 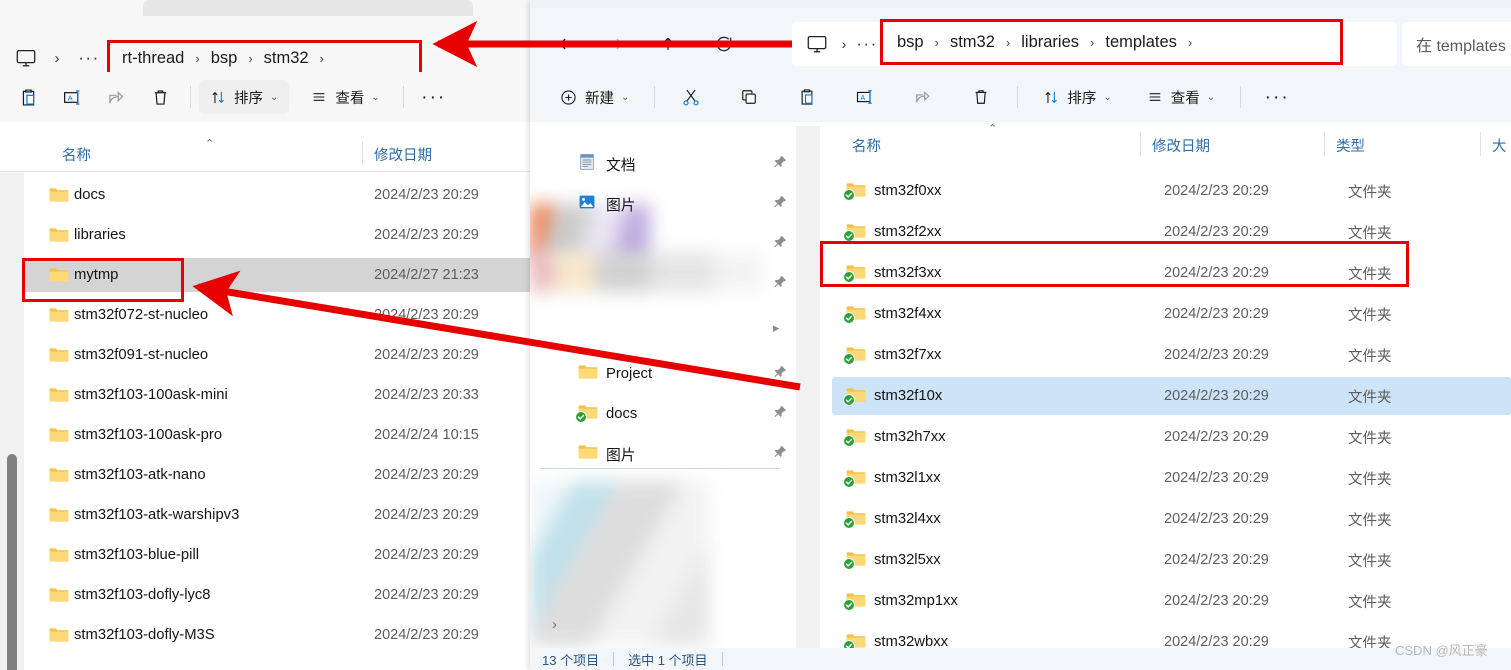 What do you see at coordinates (1171, 519) in the screenshot?
I see `table-row: stm32l4xx 2024/2/23 20:29 文件夹` at bounding box center [1171, 519].